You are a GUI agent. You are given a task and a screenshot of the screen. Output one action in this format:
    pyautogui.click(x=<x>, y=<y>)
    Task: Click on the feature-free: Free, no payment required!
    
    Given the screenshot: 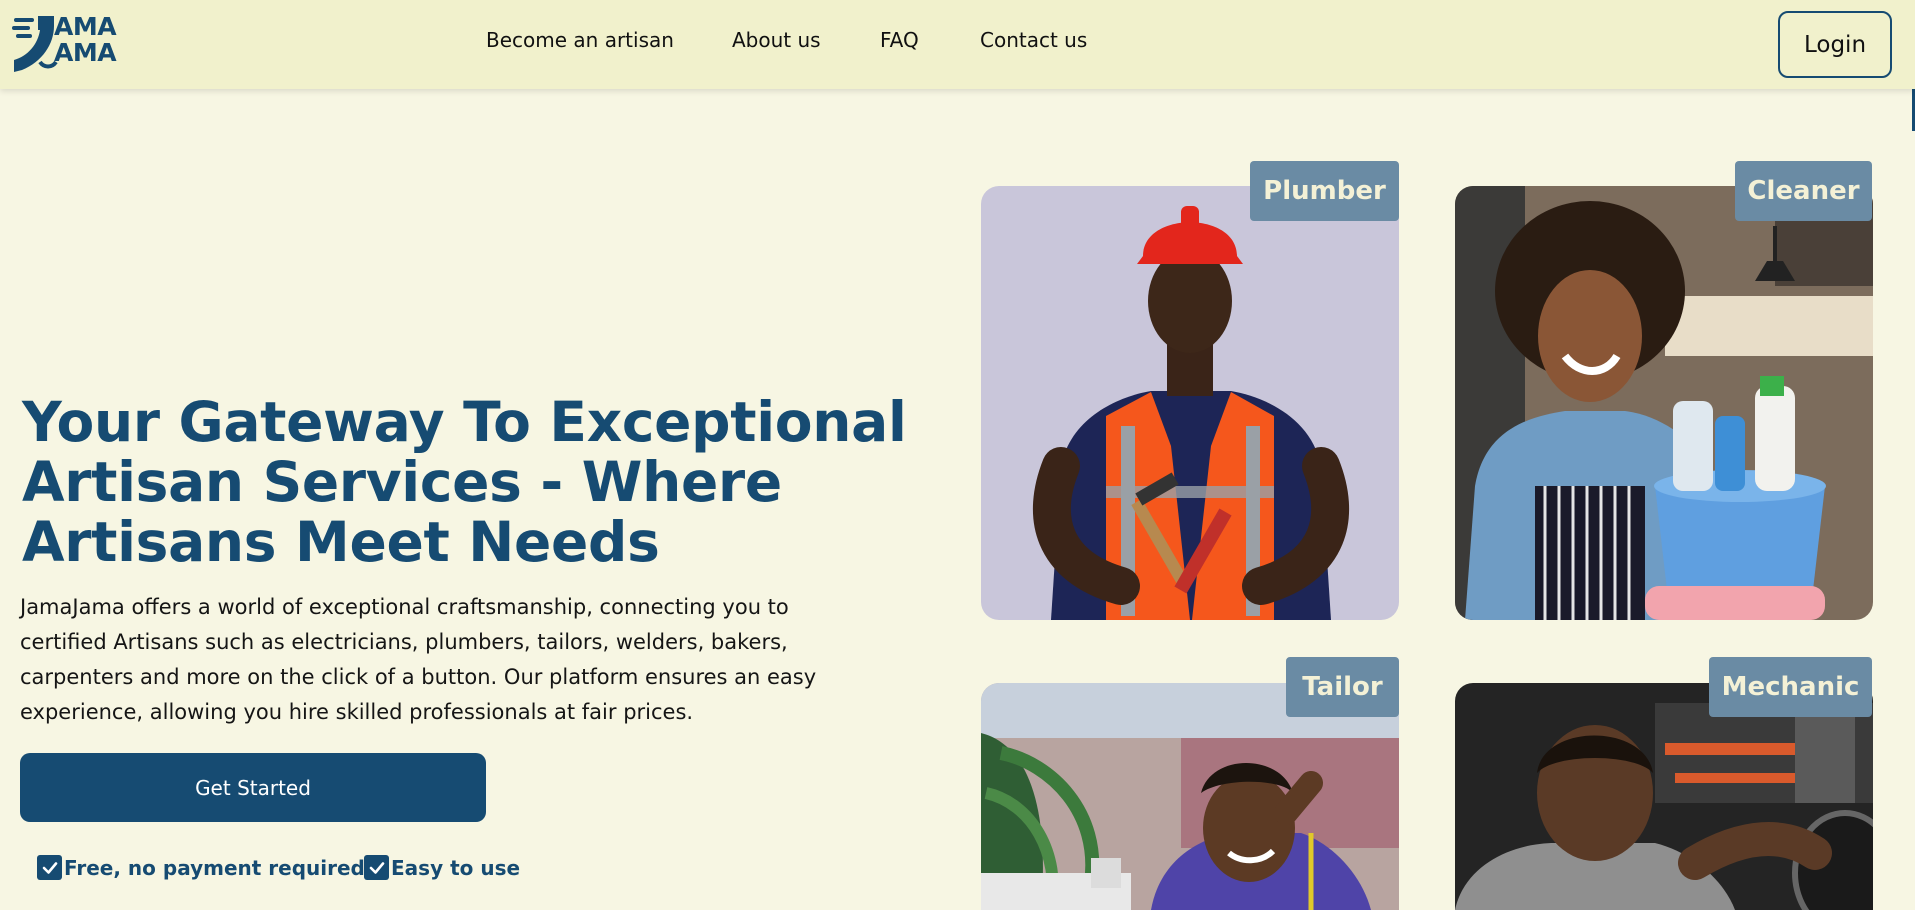 What is the action you would take?
    pyautogui.click(x=205, y=867)
    